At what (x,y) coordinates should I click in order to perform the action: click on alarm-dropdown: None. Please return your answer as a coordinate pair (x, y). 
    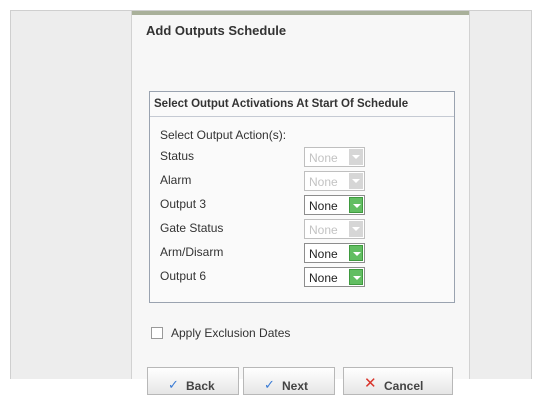
    Looking at the image, I should click on (334, 181).